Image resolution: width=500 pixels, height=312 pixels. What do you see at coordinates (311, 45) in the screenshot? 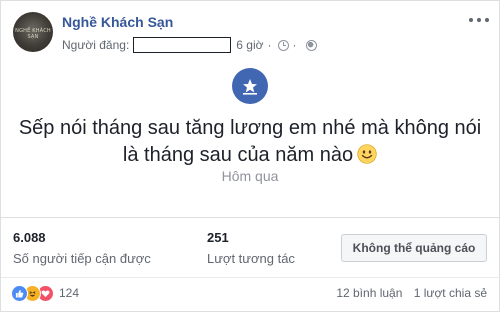
I see `globe-icon` at bounding box center [311, 45].